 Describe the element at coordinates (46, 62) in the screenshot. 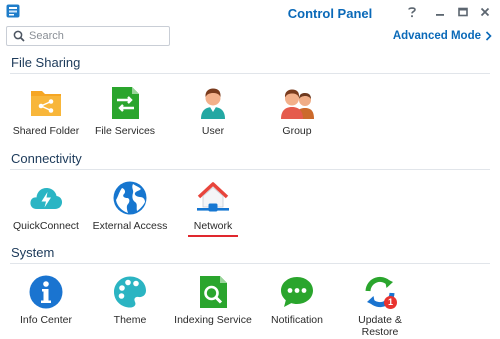

I see `section-title-file-sharing: File Sharing` at that location.